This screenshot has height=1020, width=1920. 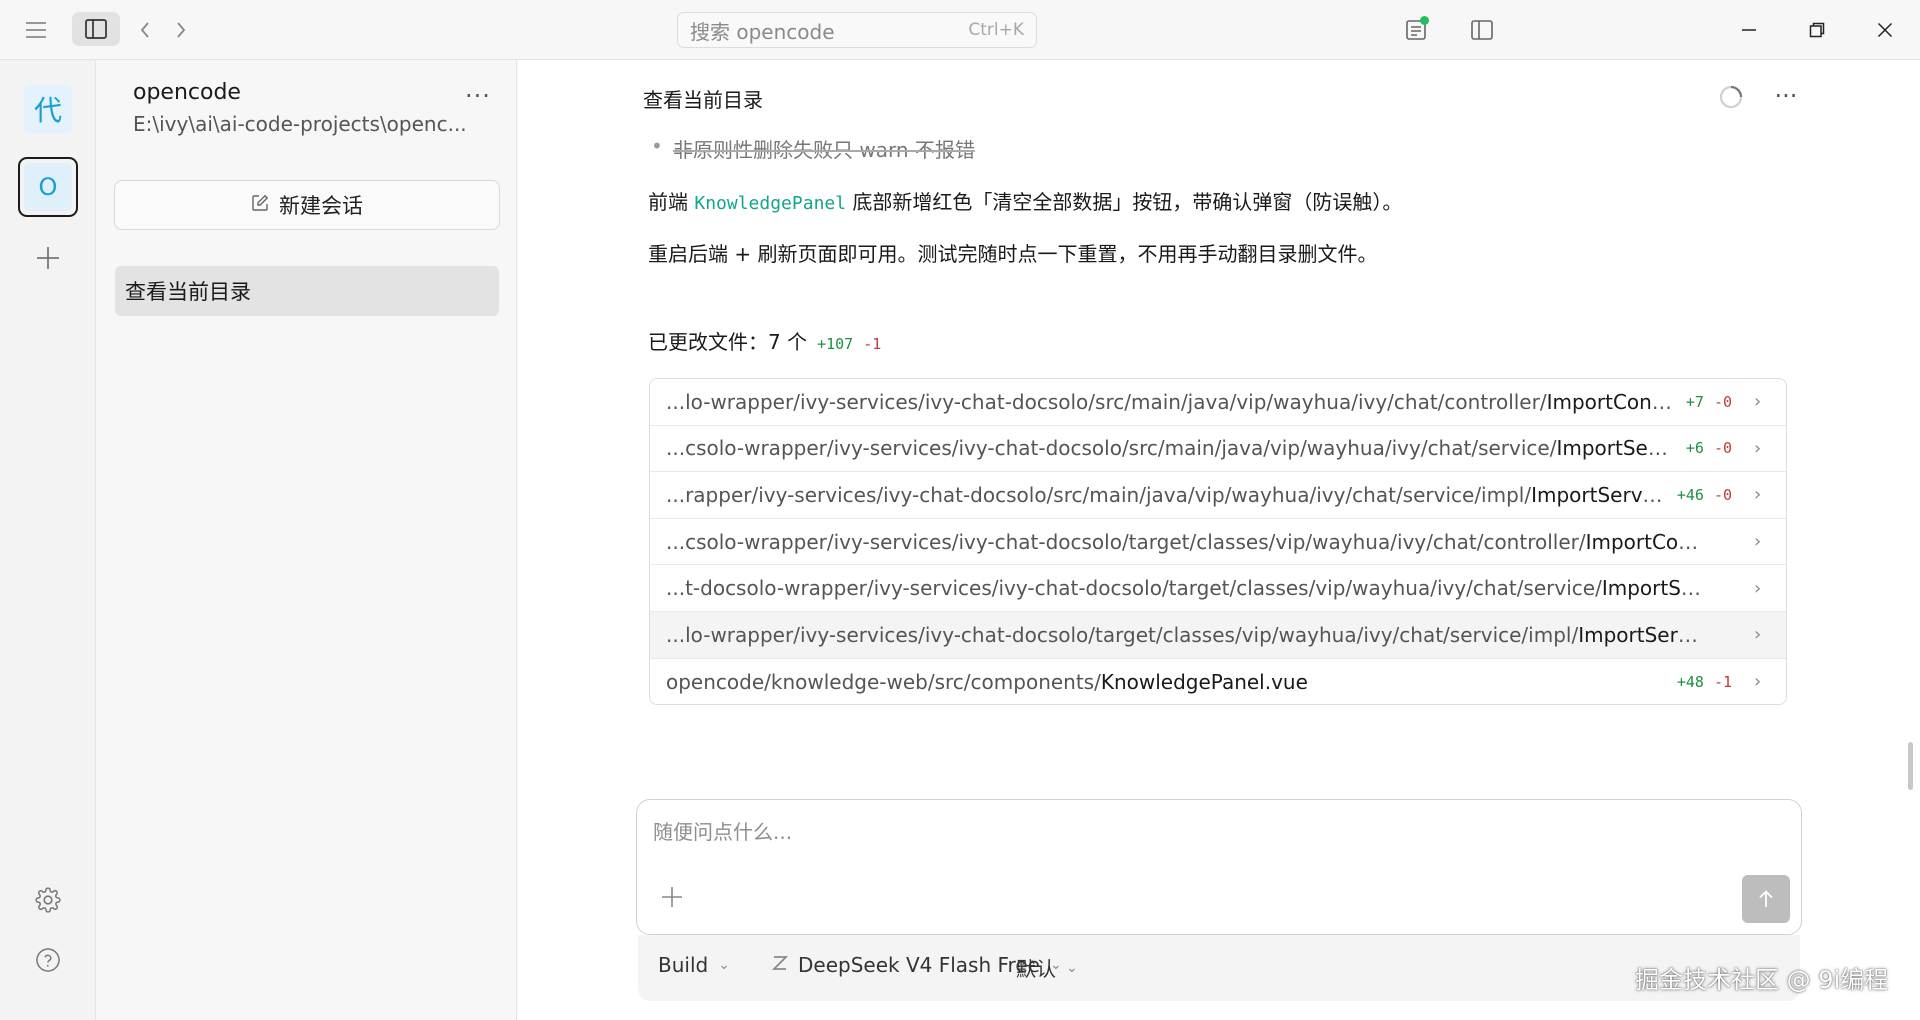 What do you see at coordinates (835, 344) in the screenshot?
I see `additions-count: +107` at bounding box center [835, 344].